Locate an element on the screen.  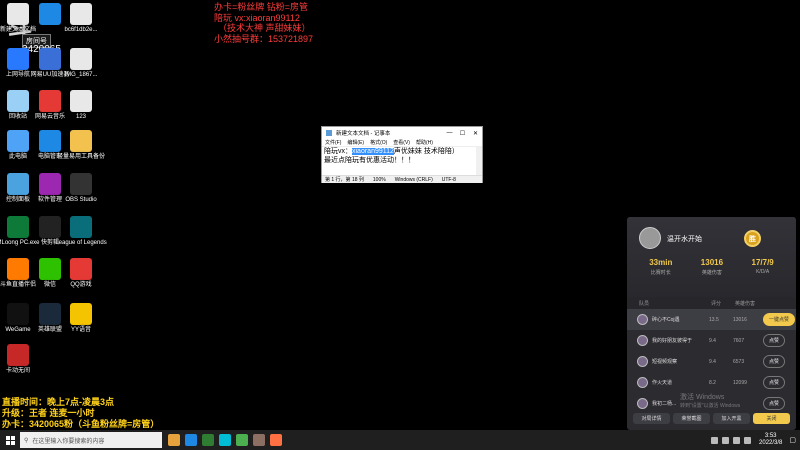
desktop-icon-label: League of Legends is located at coordinates (81, 243).